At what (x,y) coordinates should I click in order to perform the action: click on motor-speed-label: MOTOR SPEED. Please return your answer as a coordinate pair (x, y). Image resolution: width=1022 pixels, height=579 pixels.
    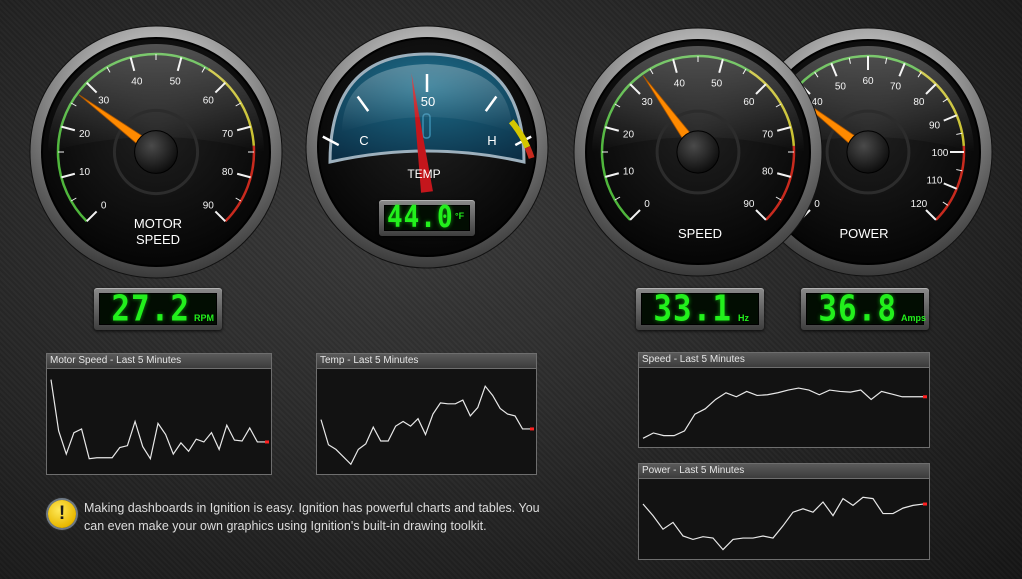
    Looking at the image, I should click on (158, 232).